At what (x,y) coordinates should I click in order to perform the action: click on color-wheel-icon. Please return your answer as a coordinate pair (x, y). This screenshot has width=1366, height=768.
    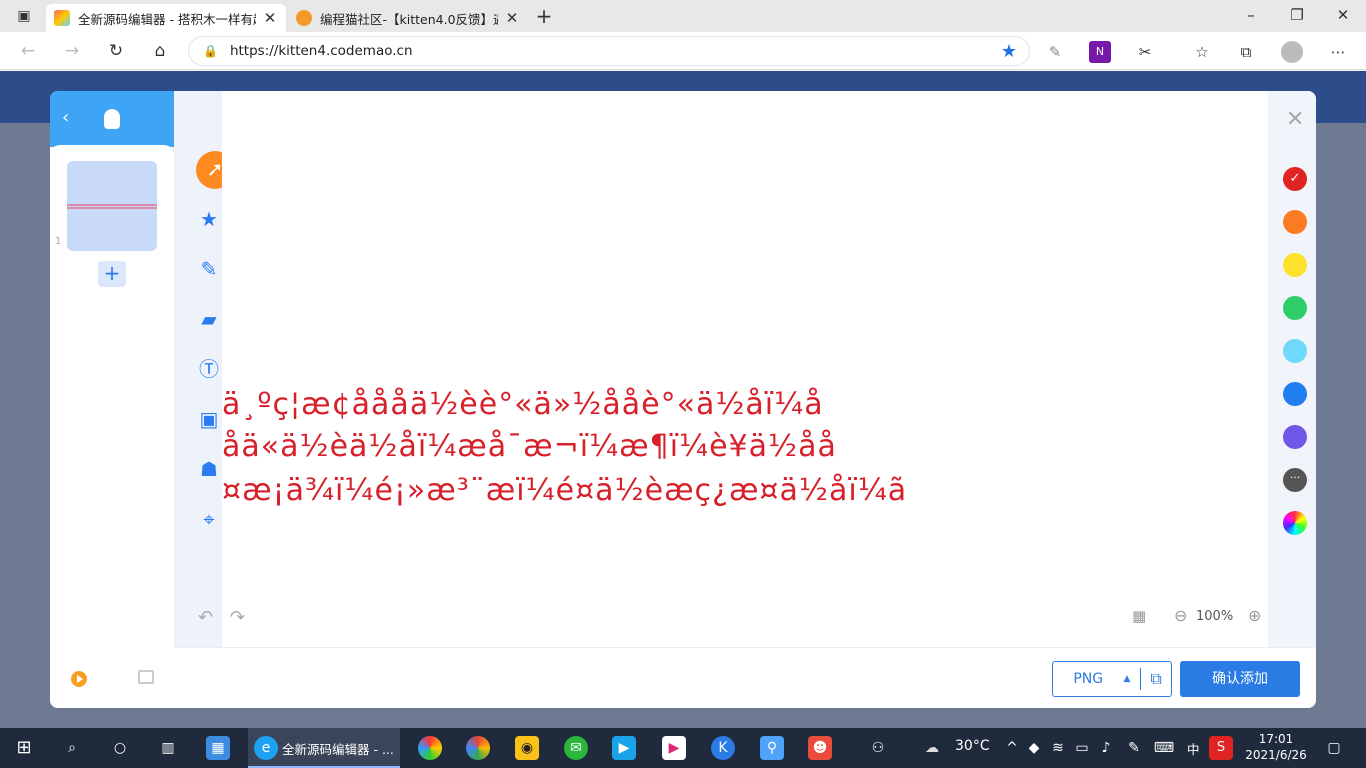
    Looking at the image, I should click on (1295, 523).